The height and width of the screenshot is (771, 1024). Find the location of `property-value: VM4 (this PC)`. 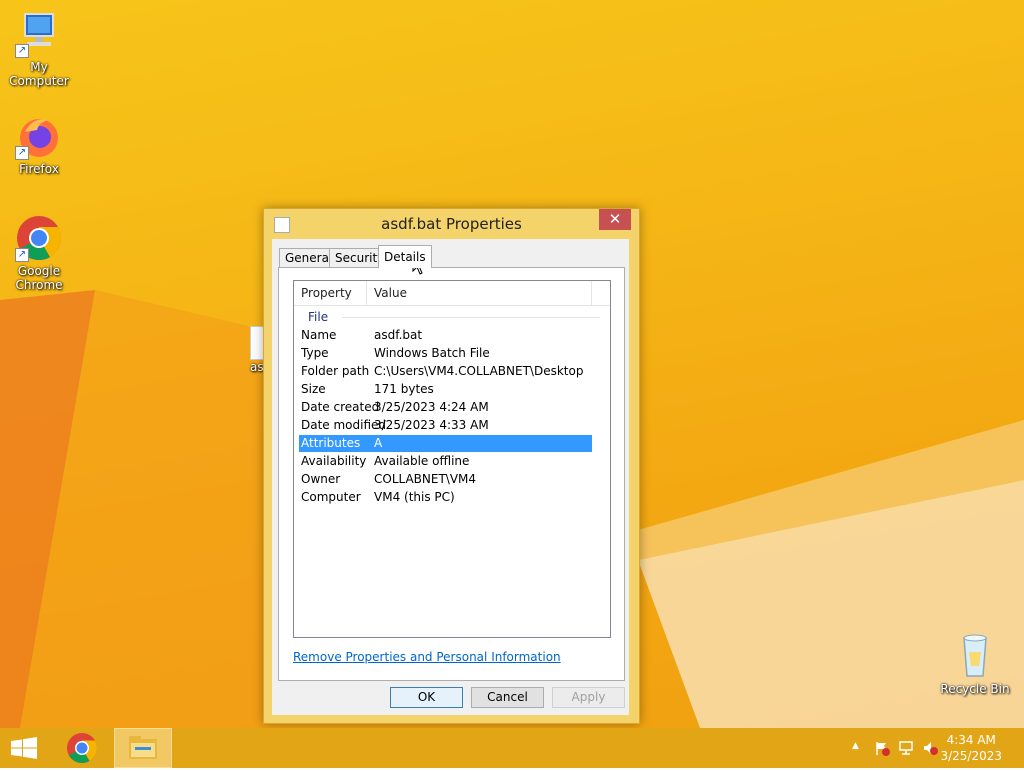

property-value: VM4 (this PC) is located at coordinates (414, 497).